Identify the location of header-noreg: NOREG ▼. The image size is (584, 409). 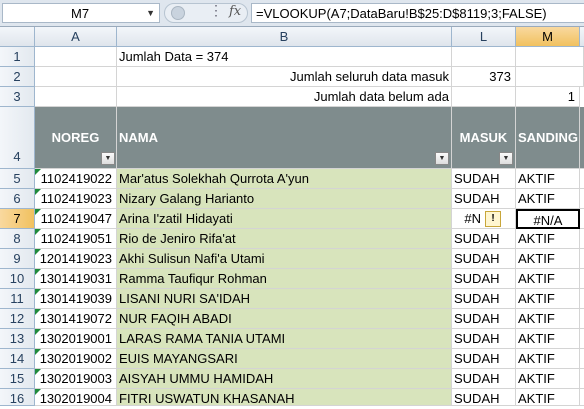
(76, 138).